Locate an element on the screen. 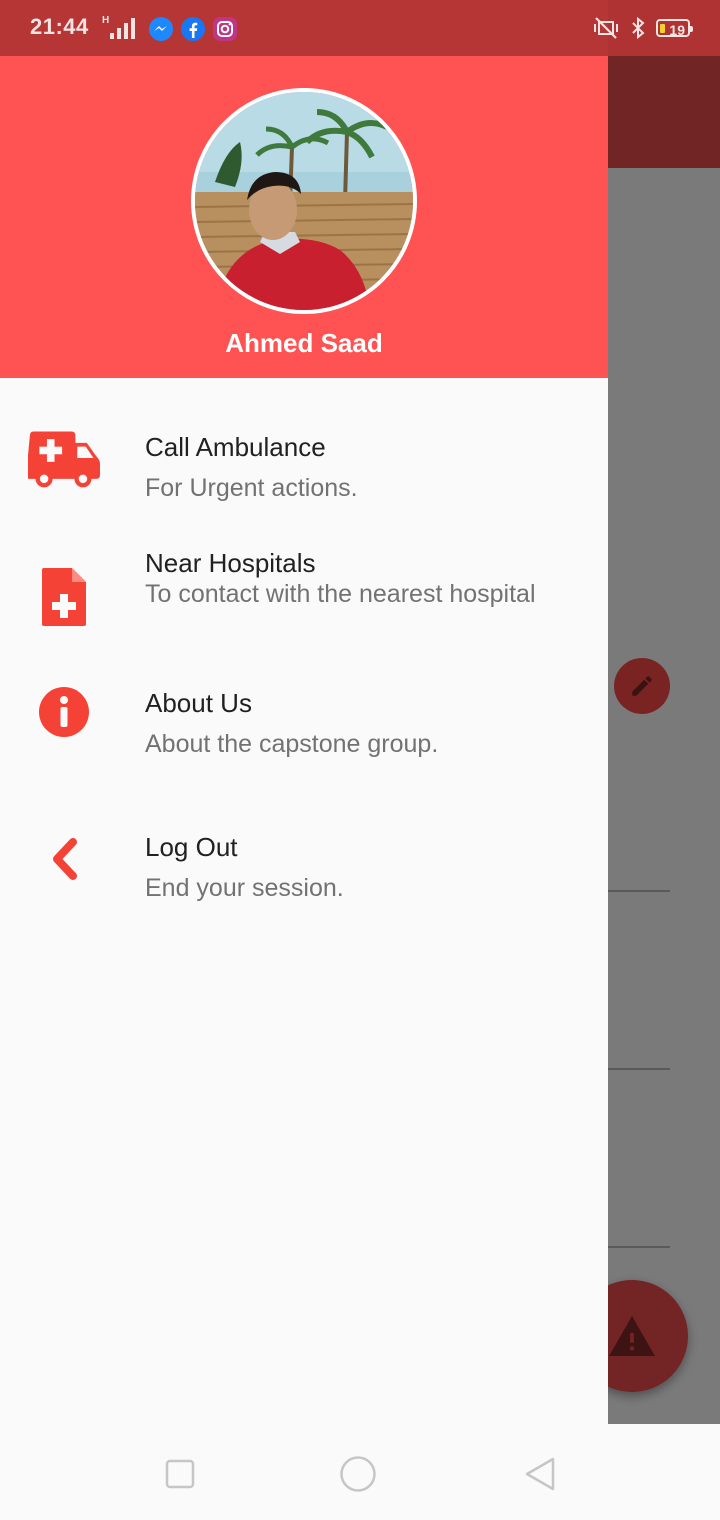  warning-icon is located at coordinates (632, 1336).